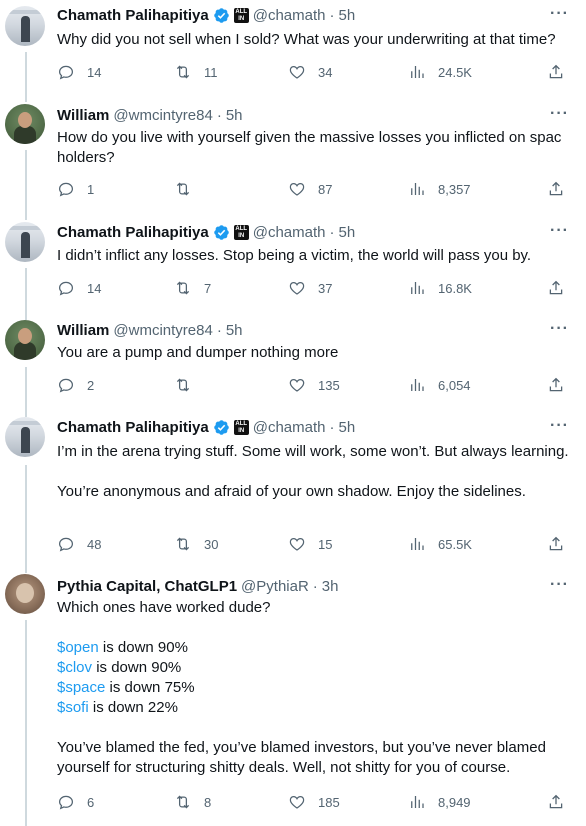 The width and height of the screenshot is (586, 826). I want to click on retweet-button: 30, so click(196, 544).